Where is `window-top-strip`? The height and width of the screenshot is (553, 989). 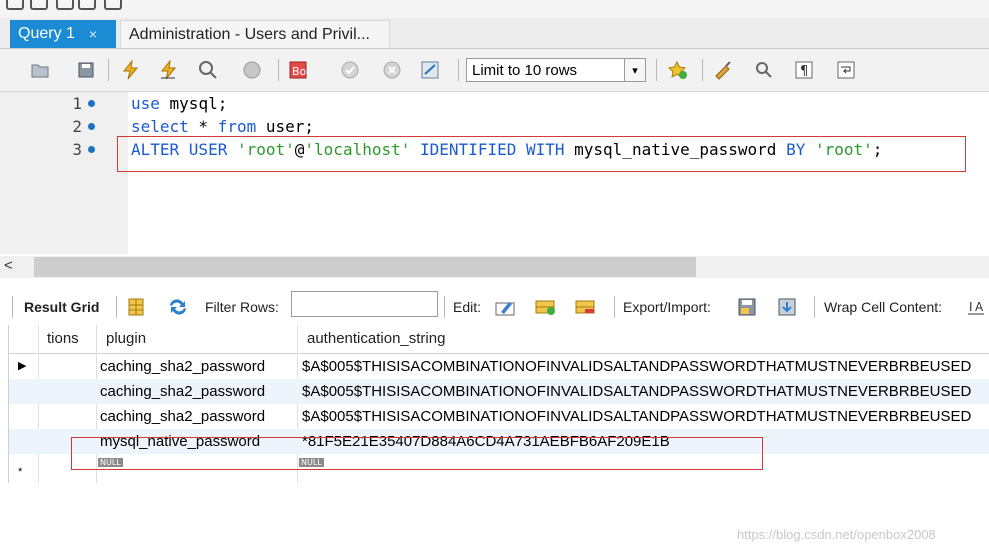
window-top-strip is located at coordinates (494, 9).